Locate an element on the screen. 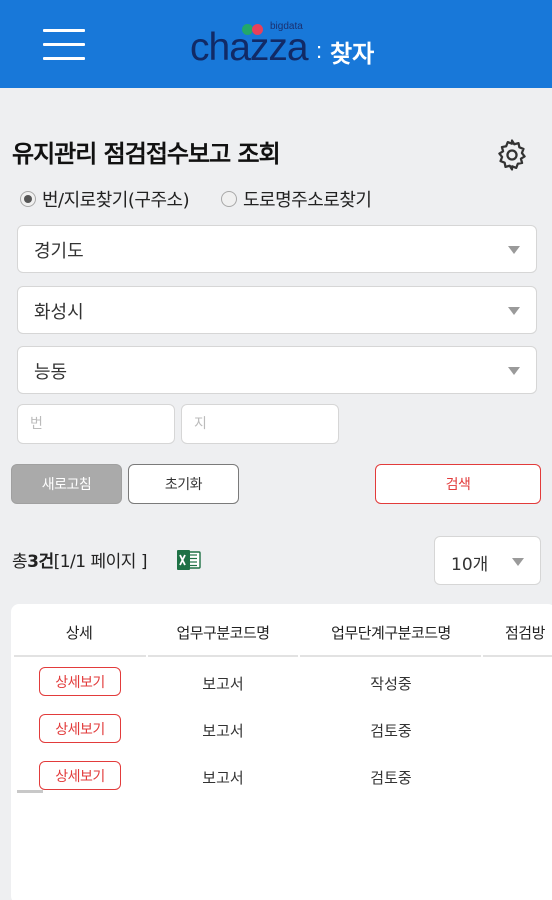 The image size is (552, 900). page-info: [1/1 페이지 ] is located at coordinates (100, 562).